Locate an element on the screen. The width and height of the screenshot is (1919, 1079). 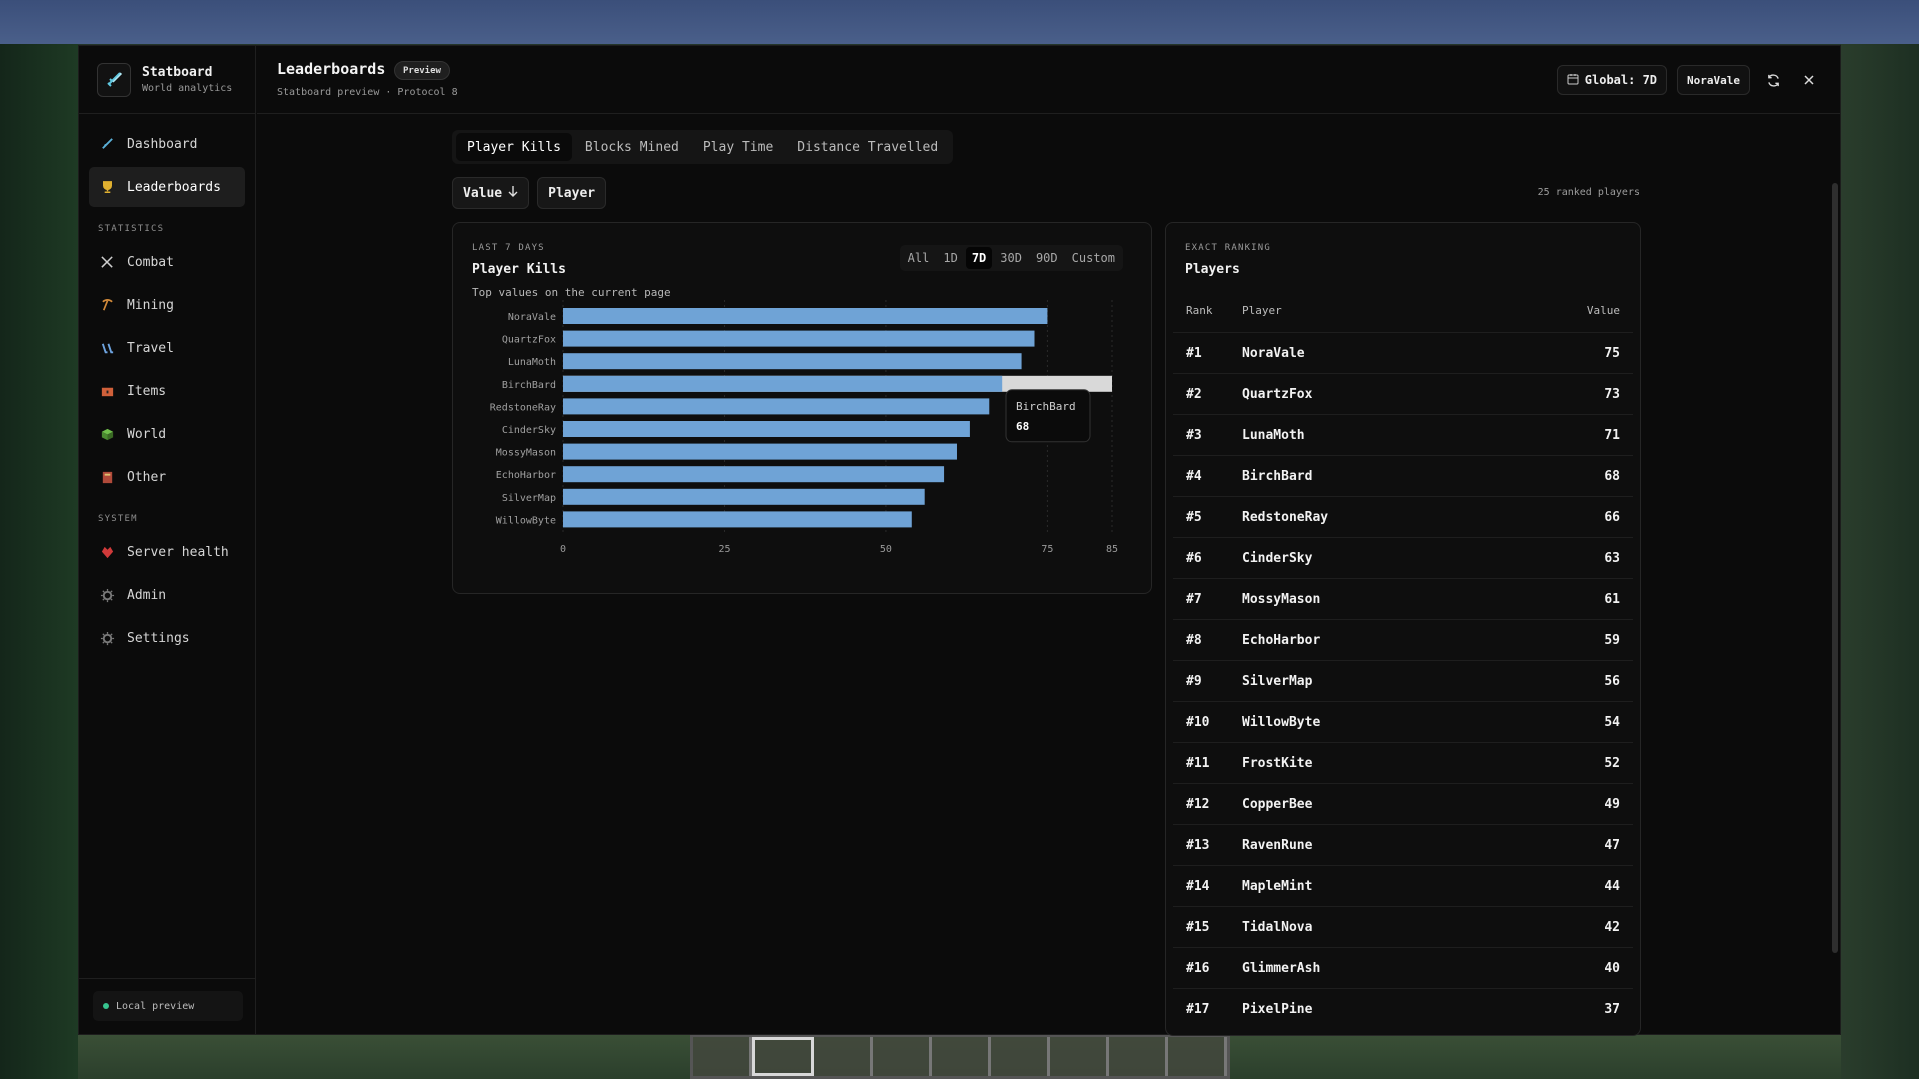
rank-cell: #15 is located at coordinates (1198, 927).